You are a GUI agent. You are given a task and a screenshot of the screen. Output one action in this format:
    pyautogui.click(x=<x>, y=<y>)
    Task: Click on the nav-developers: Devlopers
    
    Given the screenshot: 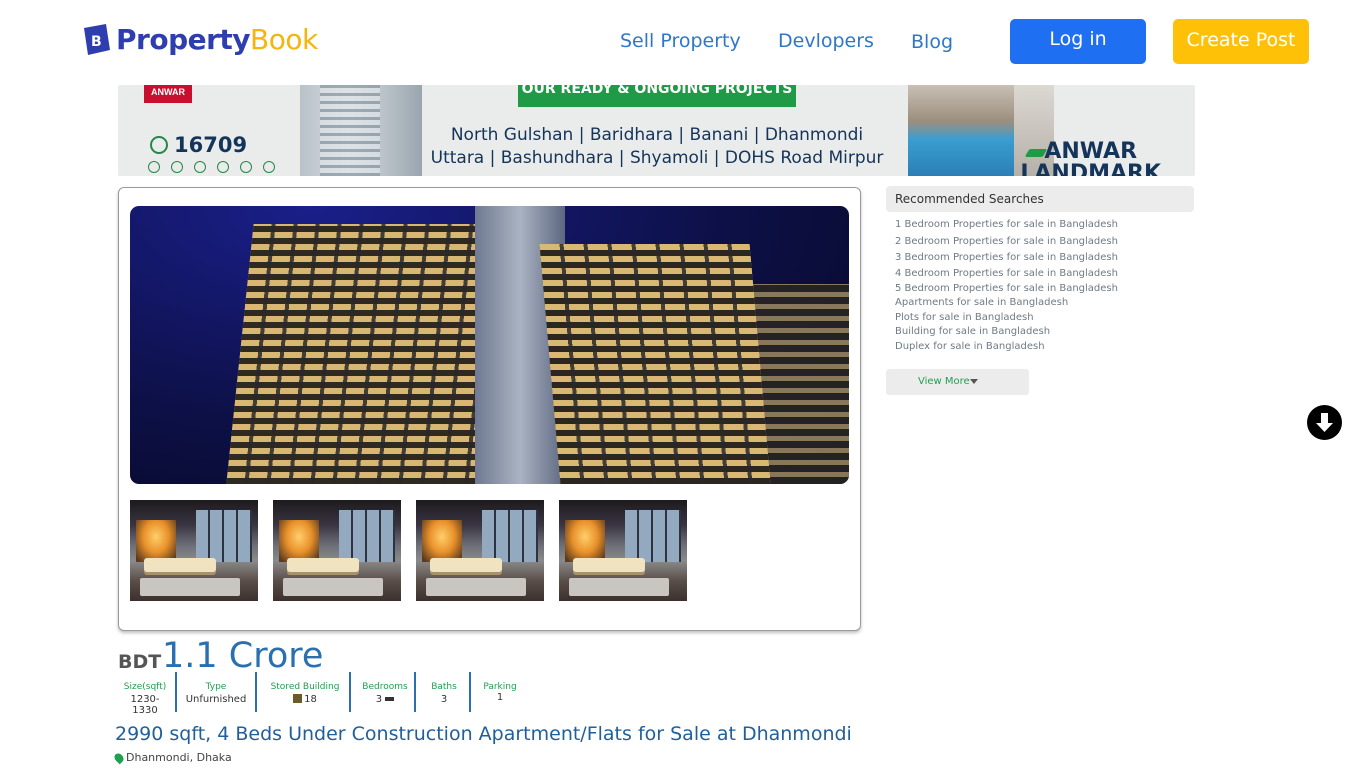 What is the action you would take?
    pyautogui.click(x=826, y=41)
    